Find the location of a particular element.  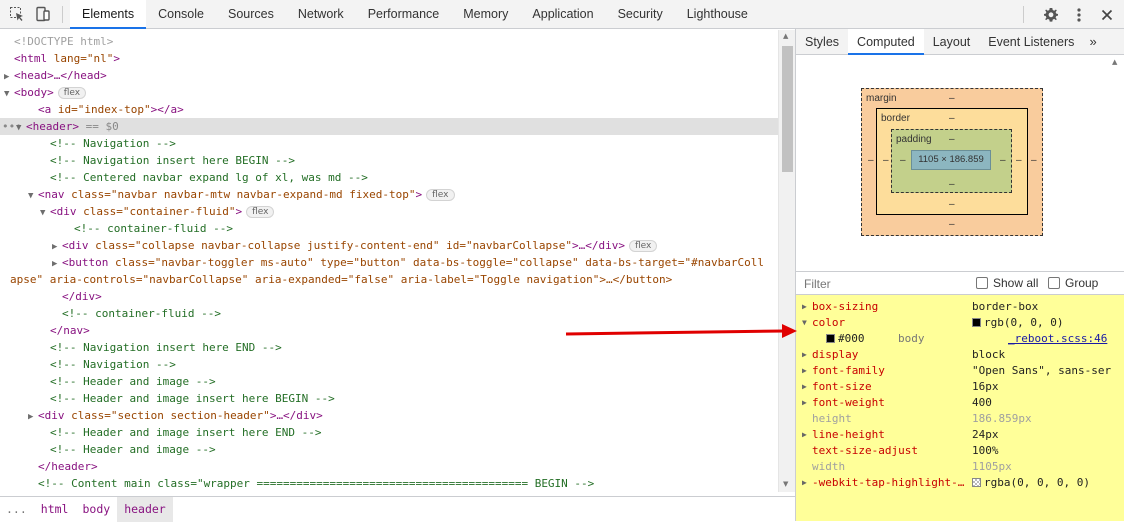

computed-property-row: ▶ display block is located at coordinates (960, 355).